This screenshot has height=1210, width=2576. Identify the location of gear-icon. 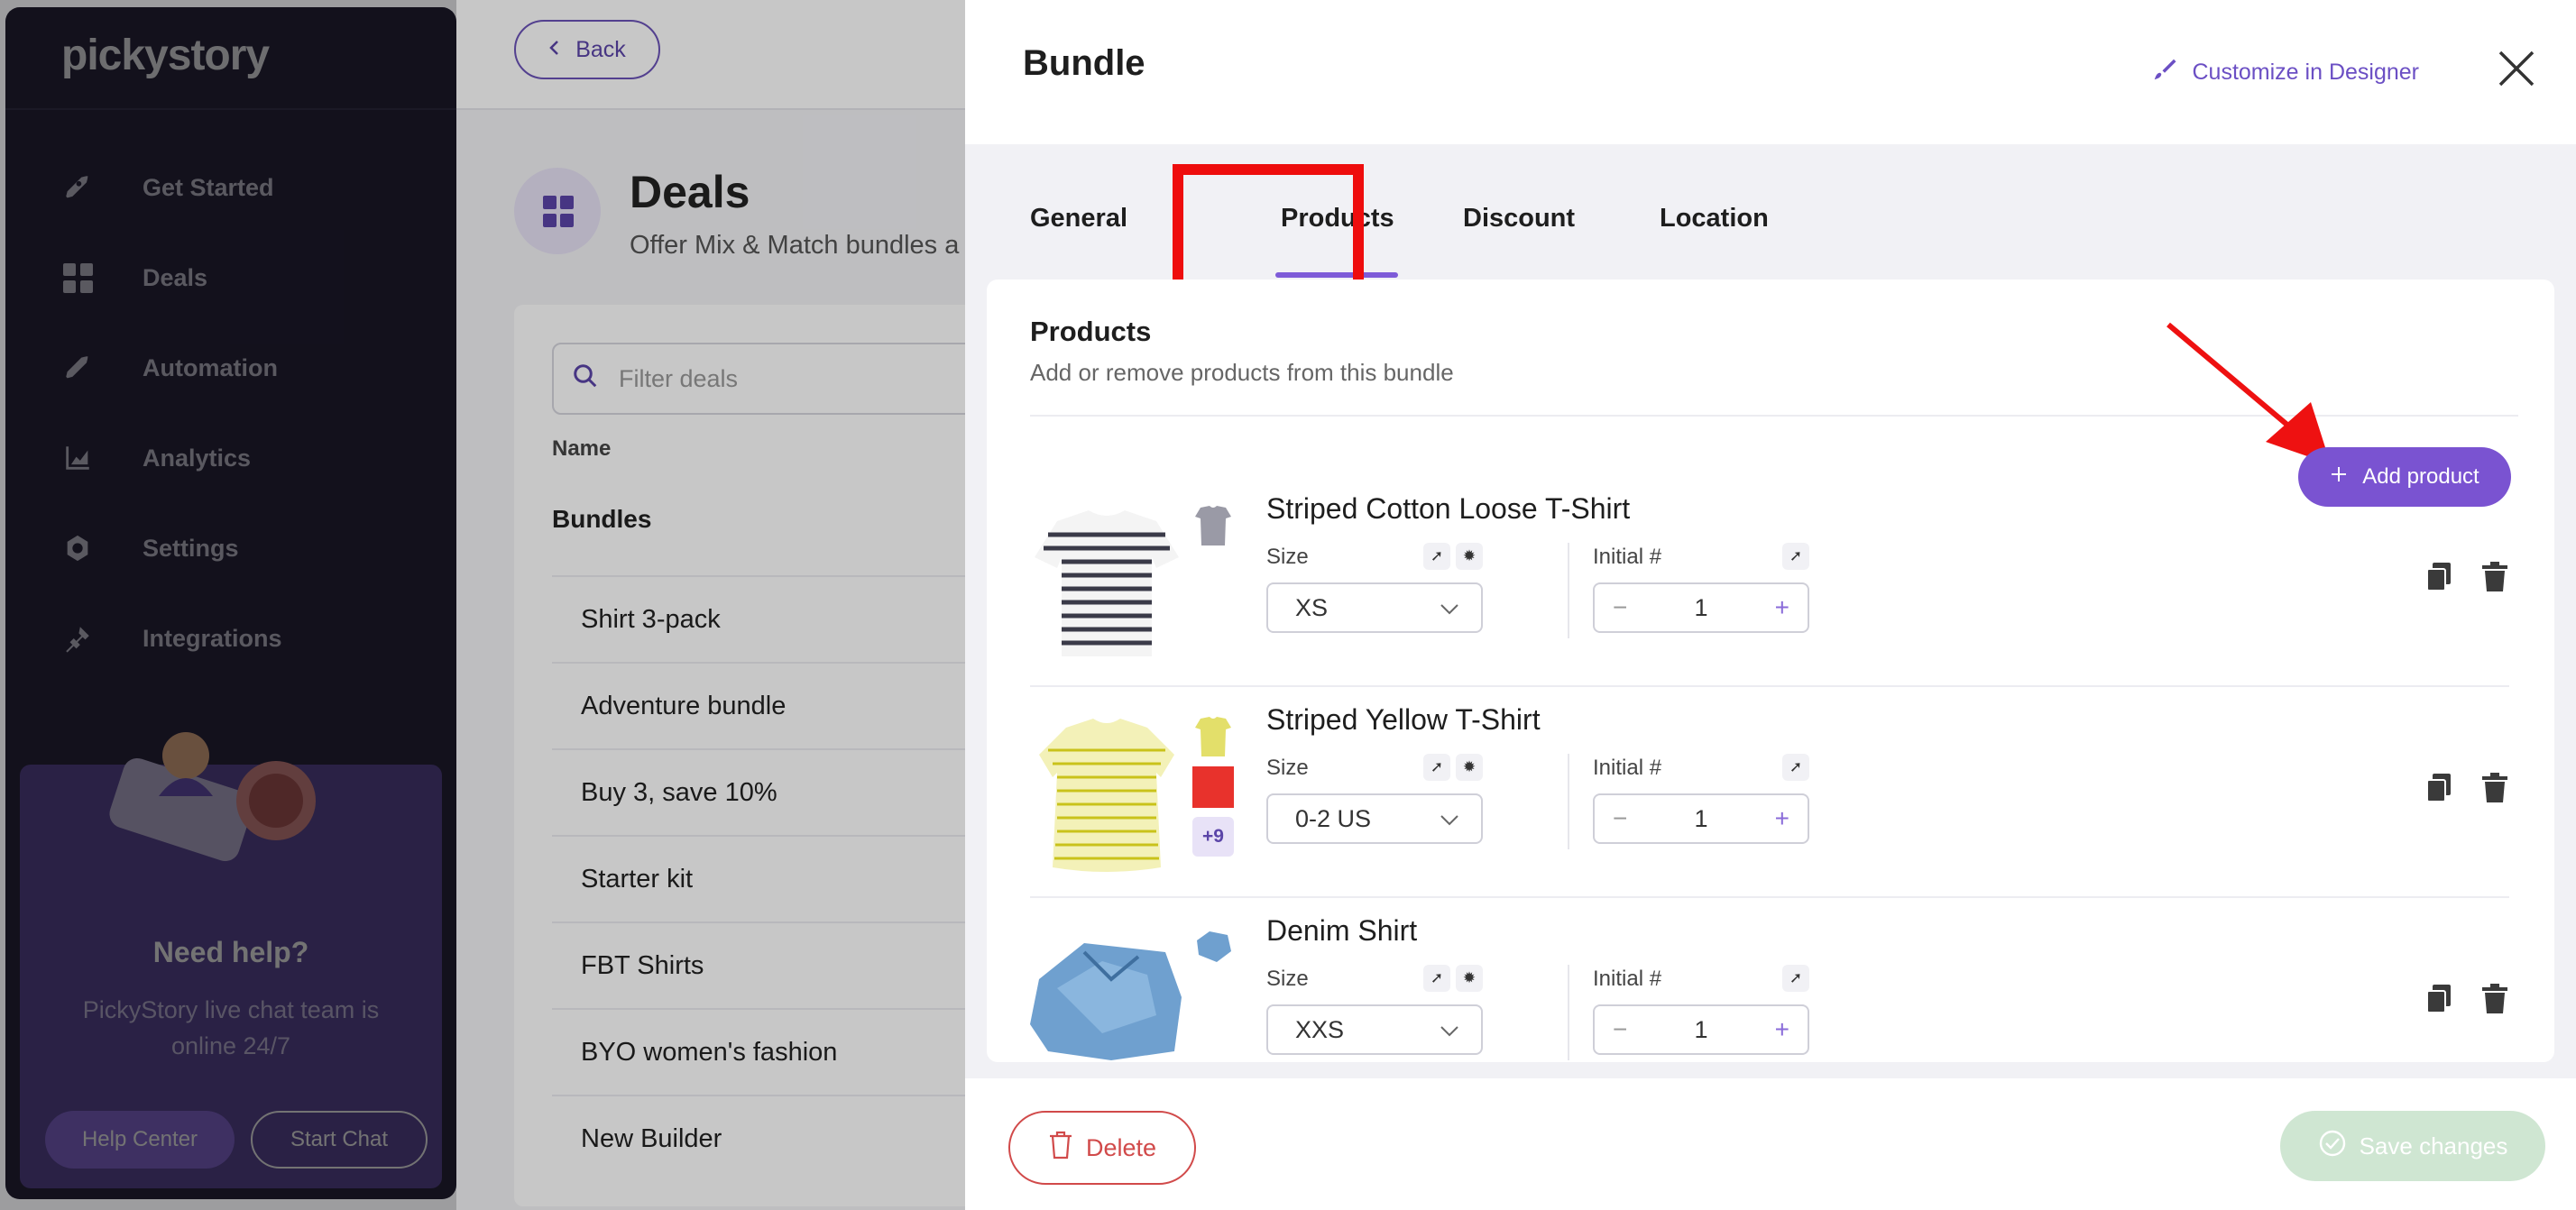
(77, 548).